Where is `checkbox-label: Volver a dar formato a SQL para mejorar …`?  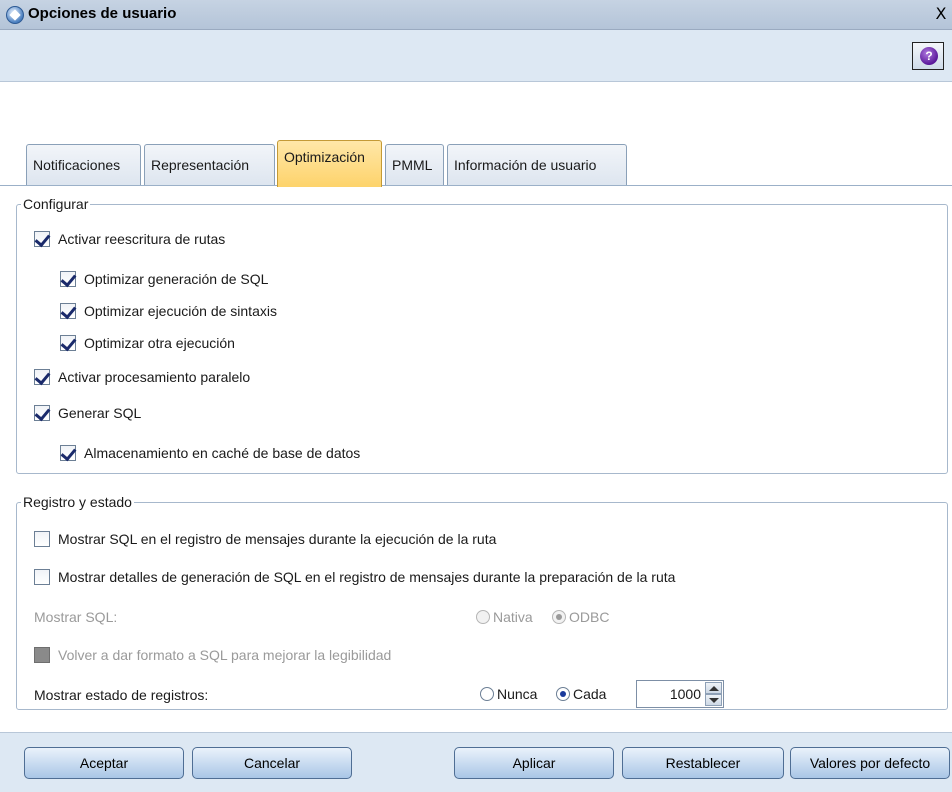
checkbox-label: Volver a dar formato a SQL para mejorar … is located at coordinates (225, 655).